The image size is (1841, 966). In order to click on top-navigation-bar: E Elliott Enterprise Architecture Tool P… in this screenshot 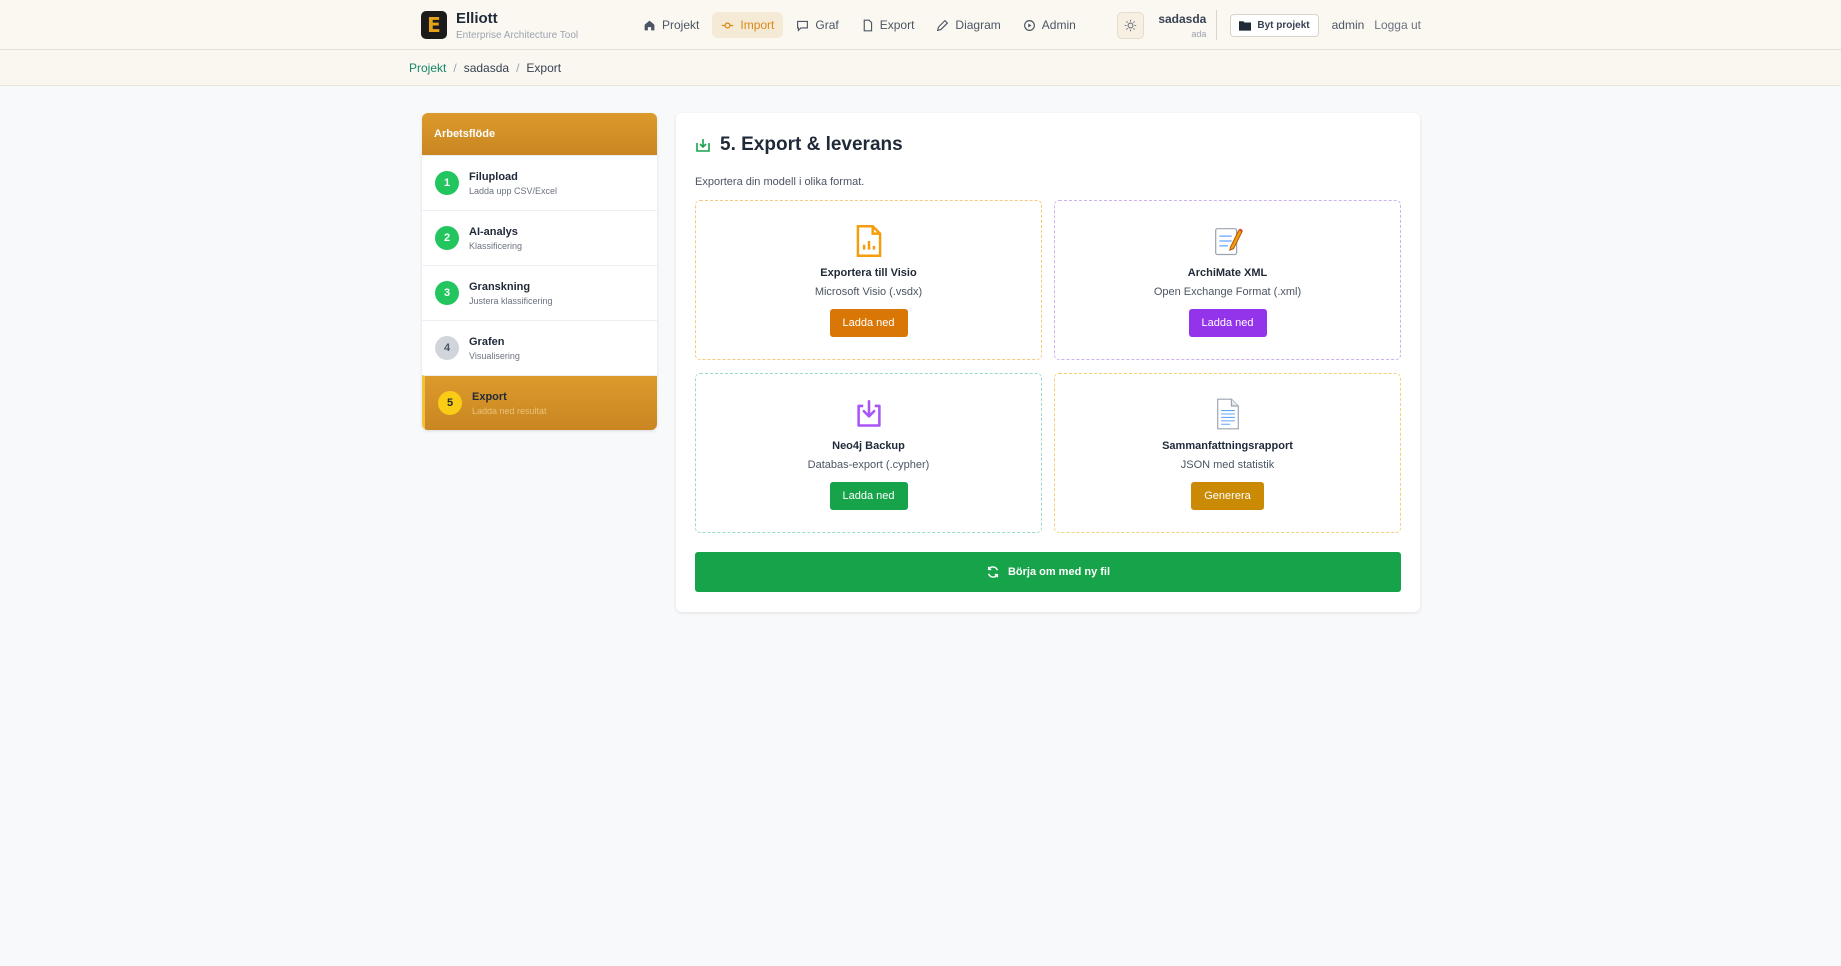, I will do `click(920, 25)`.